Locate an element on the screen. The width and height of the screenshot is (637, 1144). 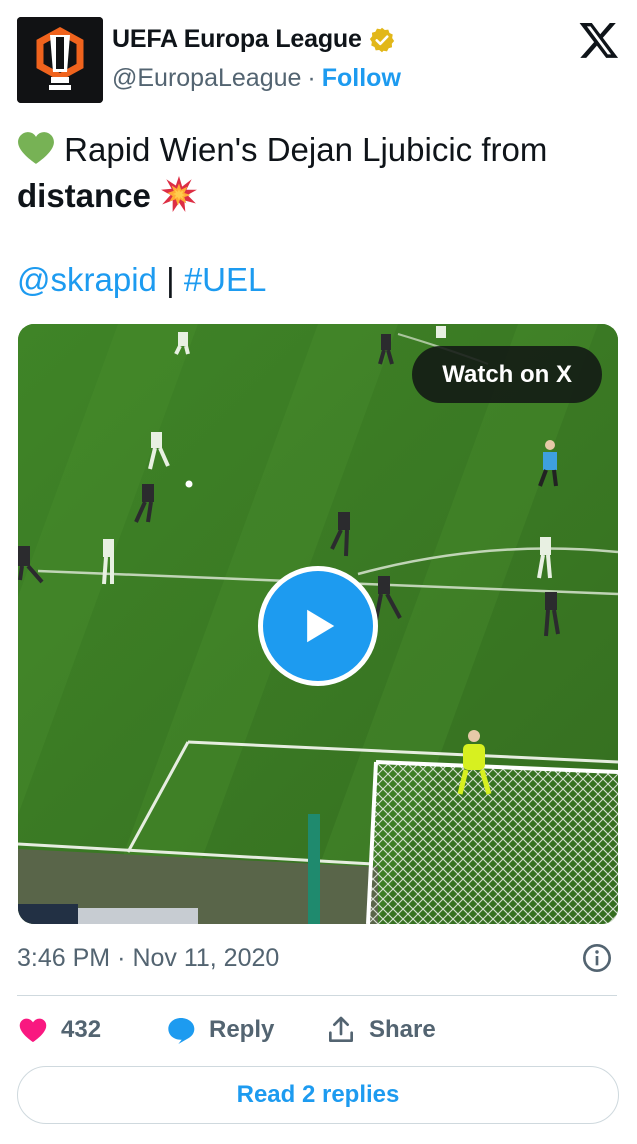
play-button is located at coordinates (318, 626).